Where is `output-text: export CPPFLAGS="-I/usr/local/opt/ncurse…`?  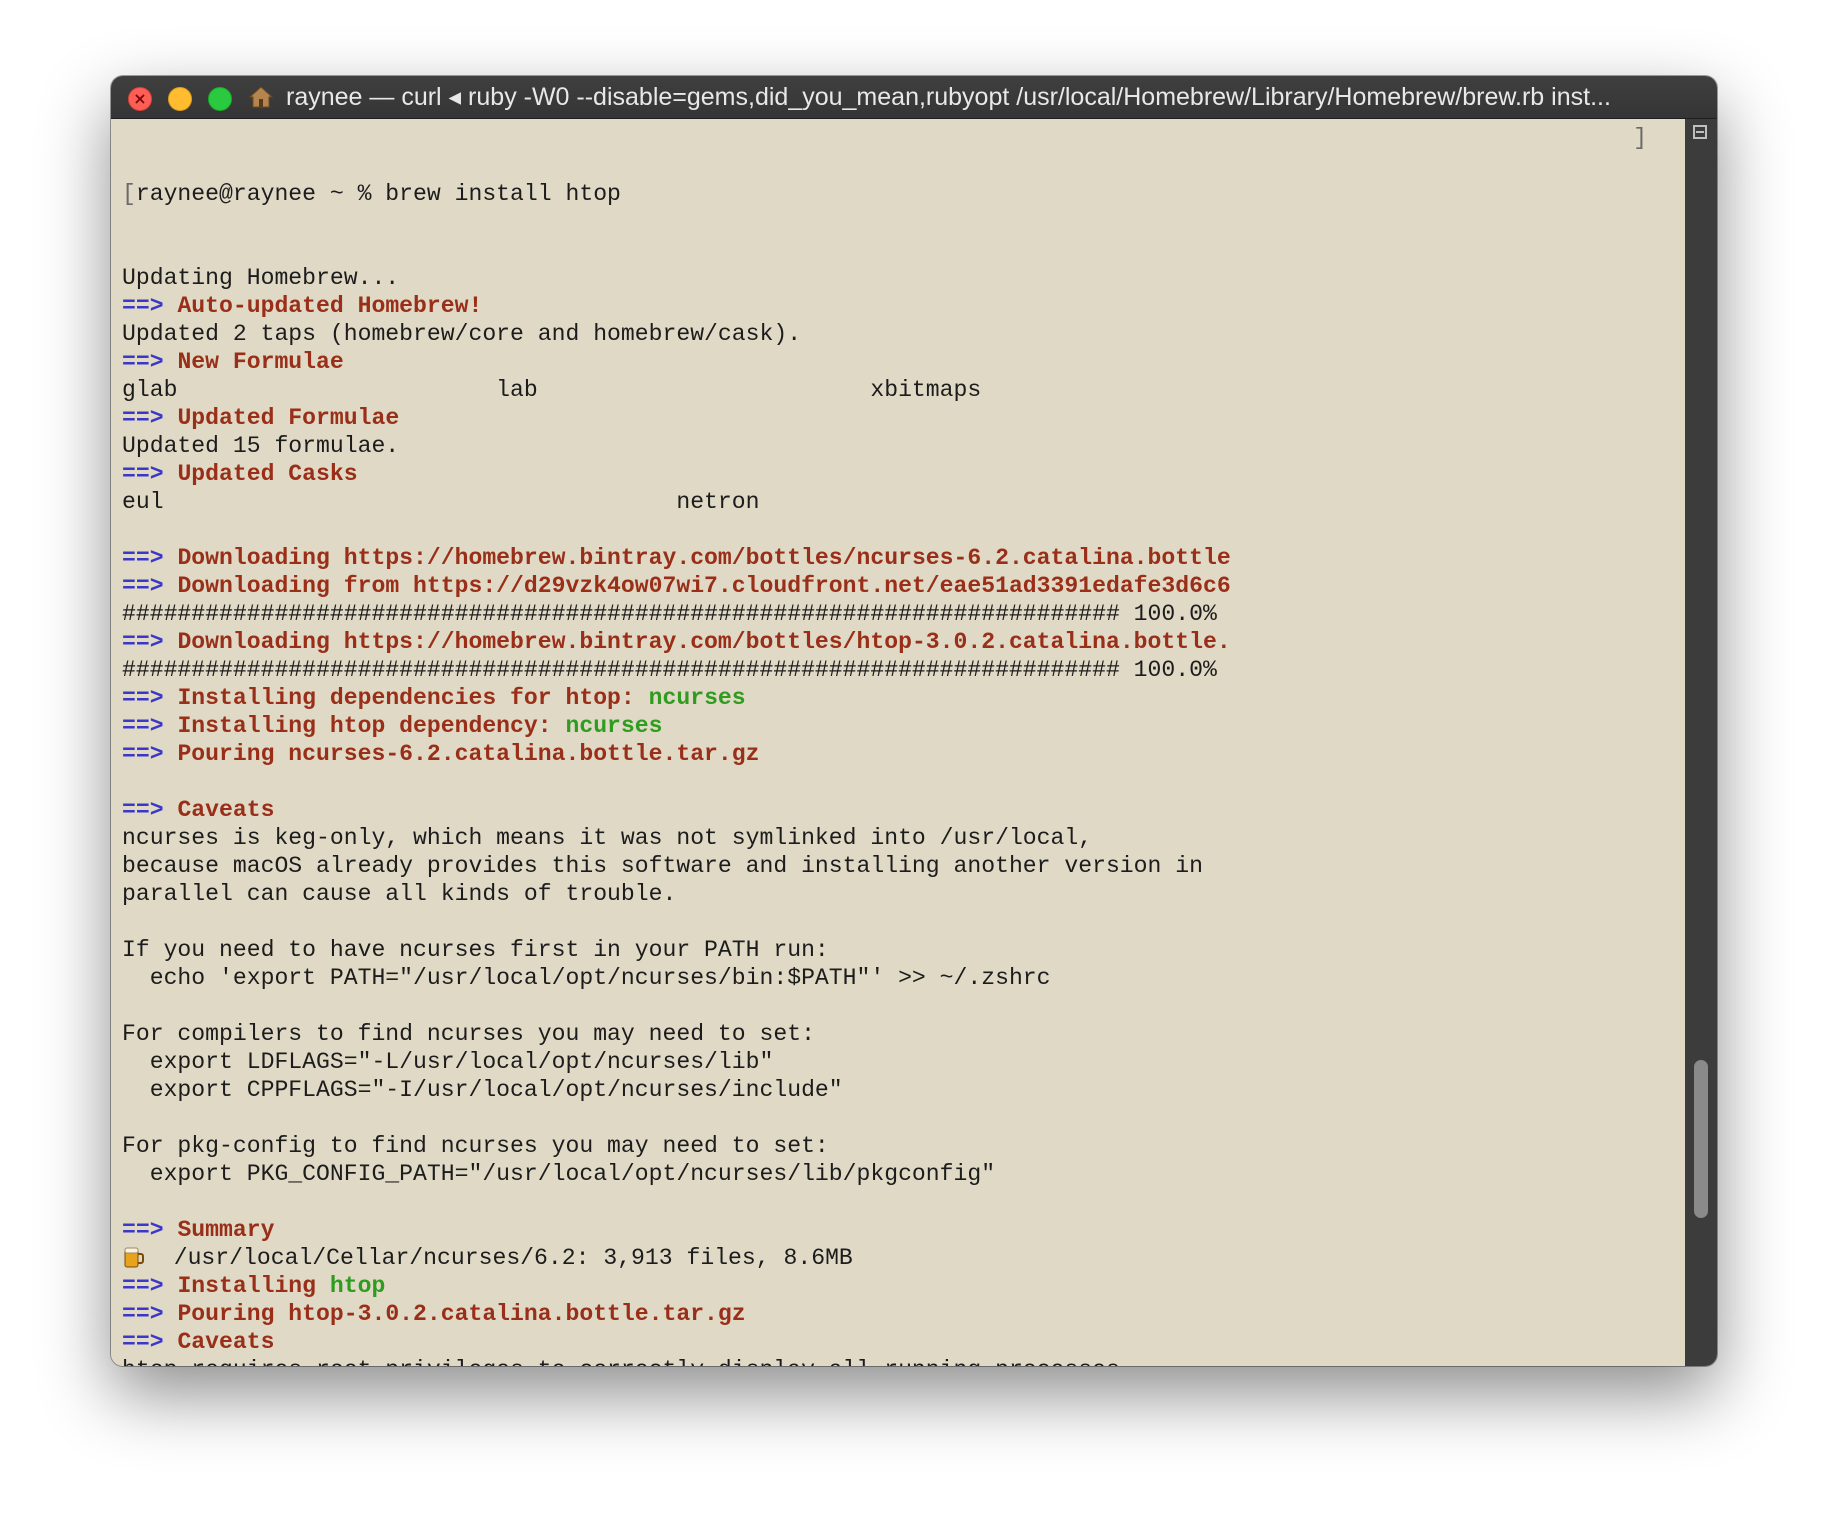 output-text: export CPPFLAGS="-I/usr/local/opt/ncurse… is located at coordinates (482, 1090).